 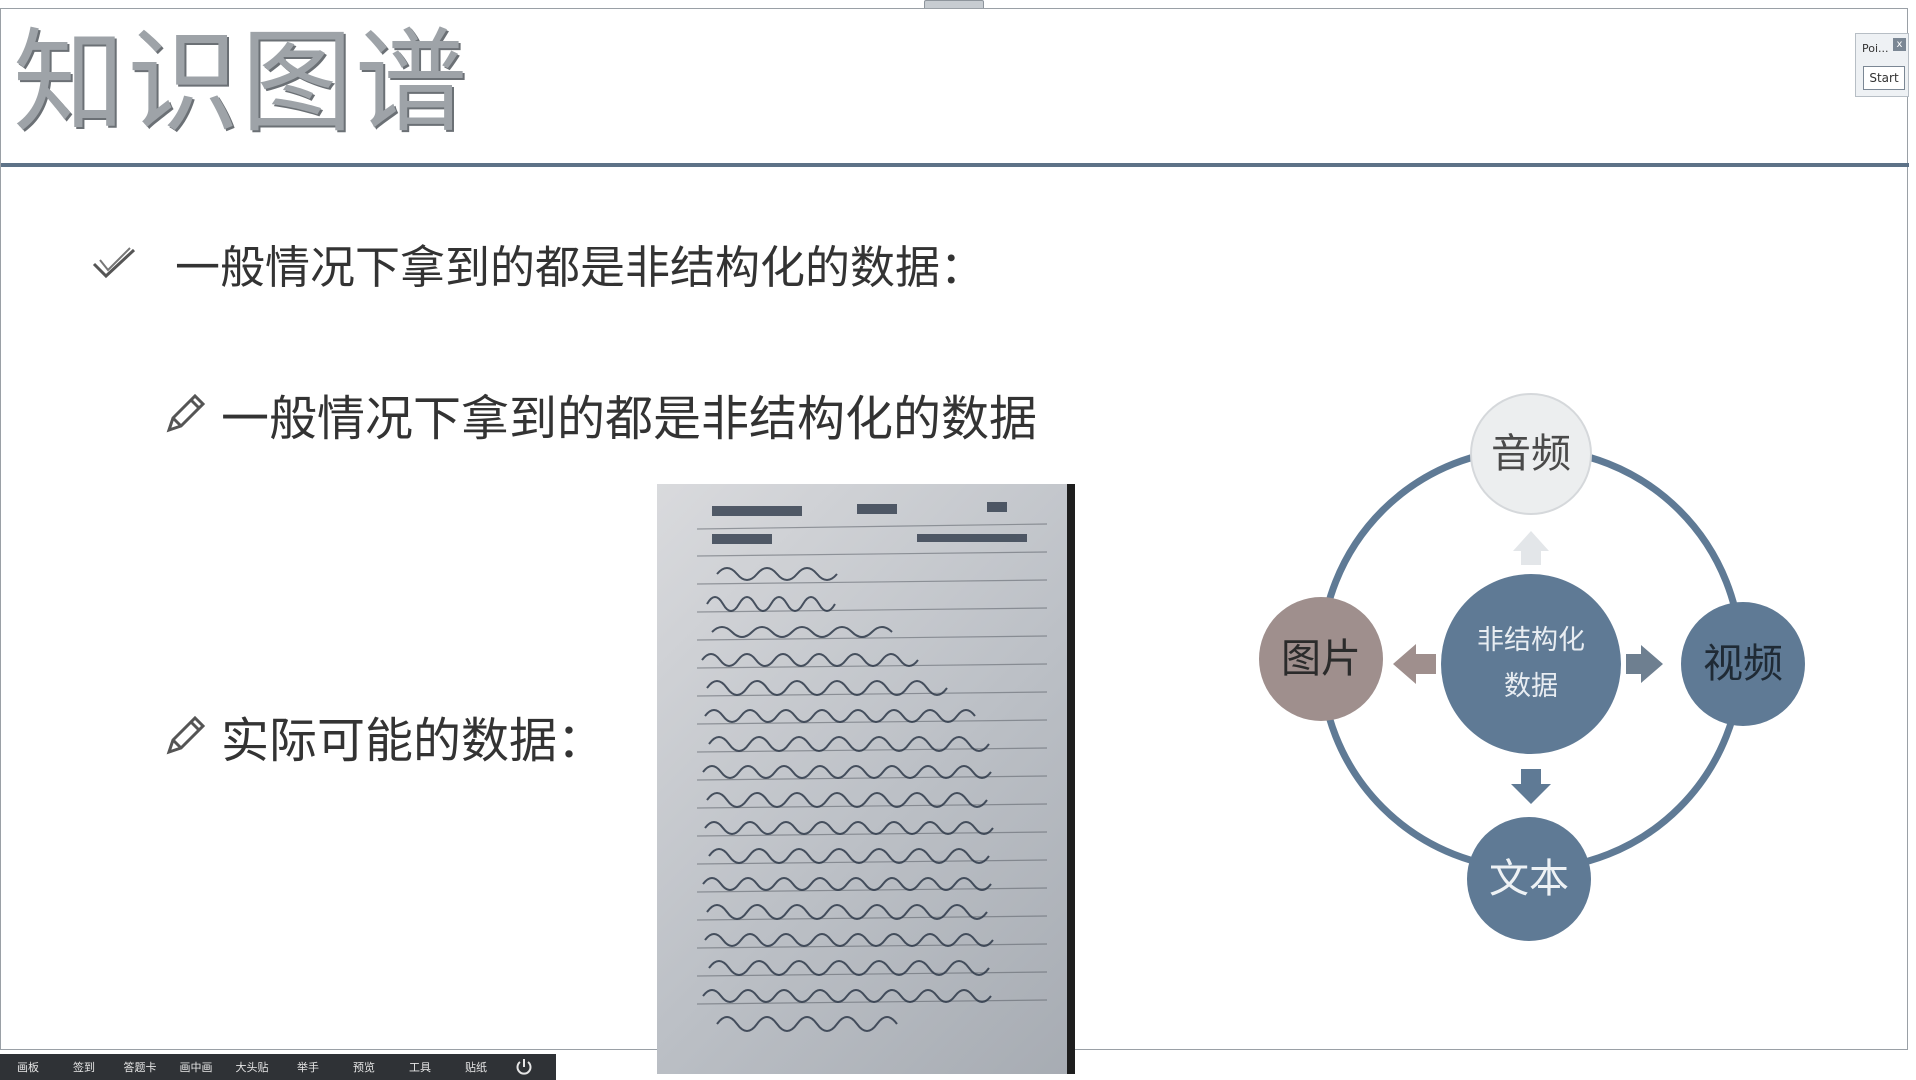 What do you see at coordinates (1531, 686) in the screenshot?
I see `center-node-line2: 数据` at bounding box center [1531, 686].